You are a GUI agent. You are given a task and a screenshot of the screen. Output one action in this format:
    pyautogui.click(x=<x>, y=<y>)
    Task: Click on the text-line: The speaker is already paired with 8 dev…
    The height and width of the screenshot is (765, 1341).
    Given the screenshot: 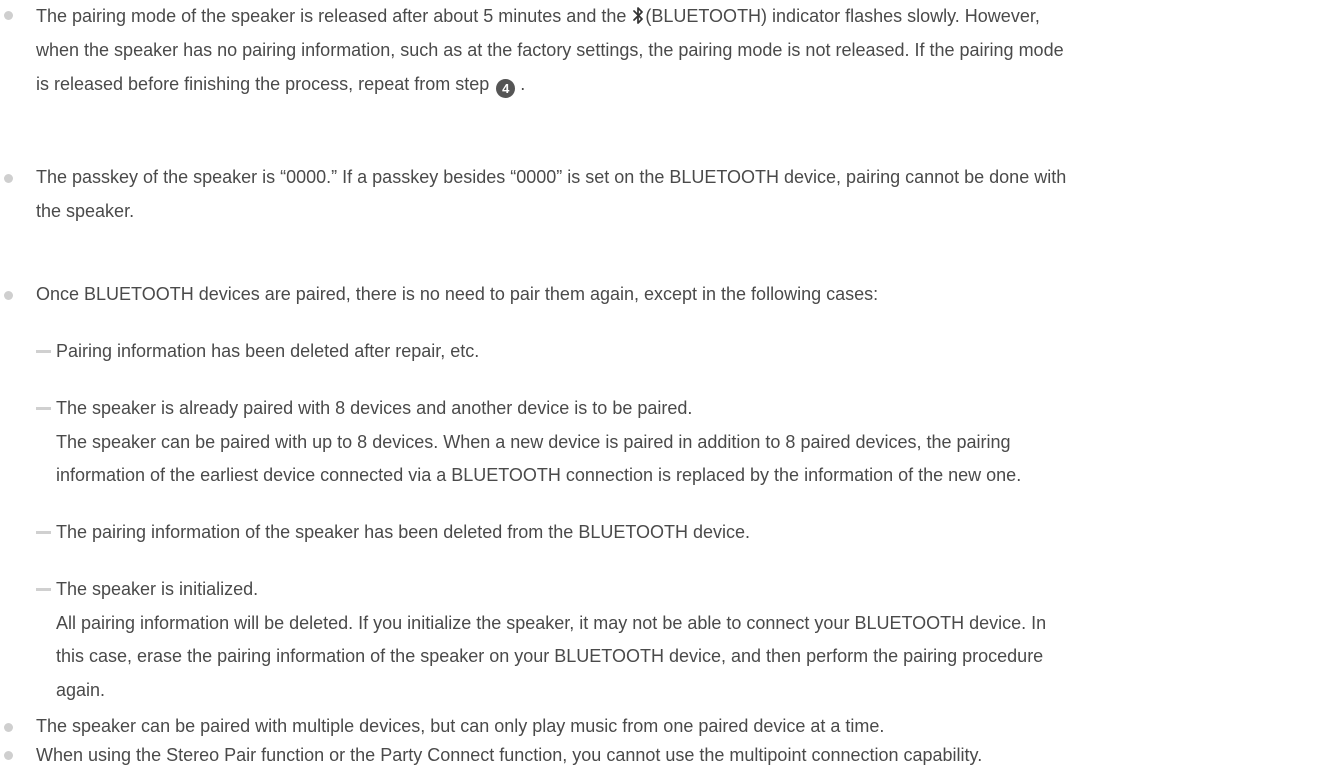 What is the action you would take?
    pyautogui.click(x=374, y=408)
    